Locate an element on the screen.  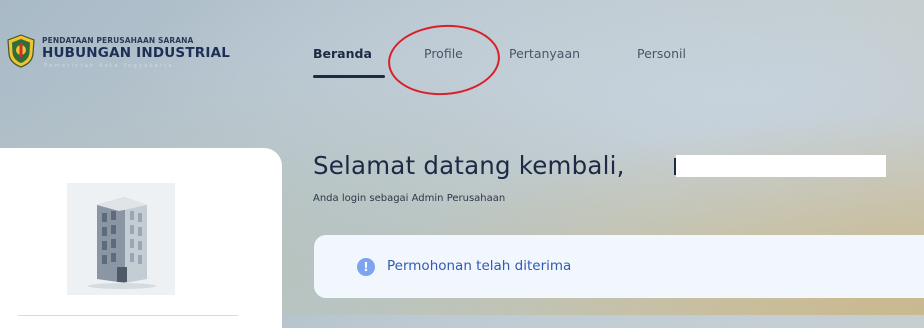
logo-line-3: Pemerintah Kota Yogyakarta is located at coordinates (109, 66).